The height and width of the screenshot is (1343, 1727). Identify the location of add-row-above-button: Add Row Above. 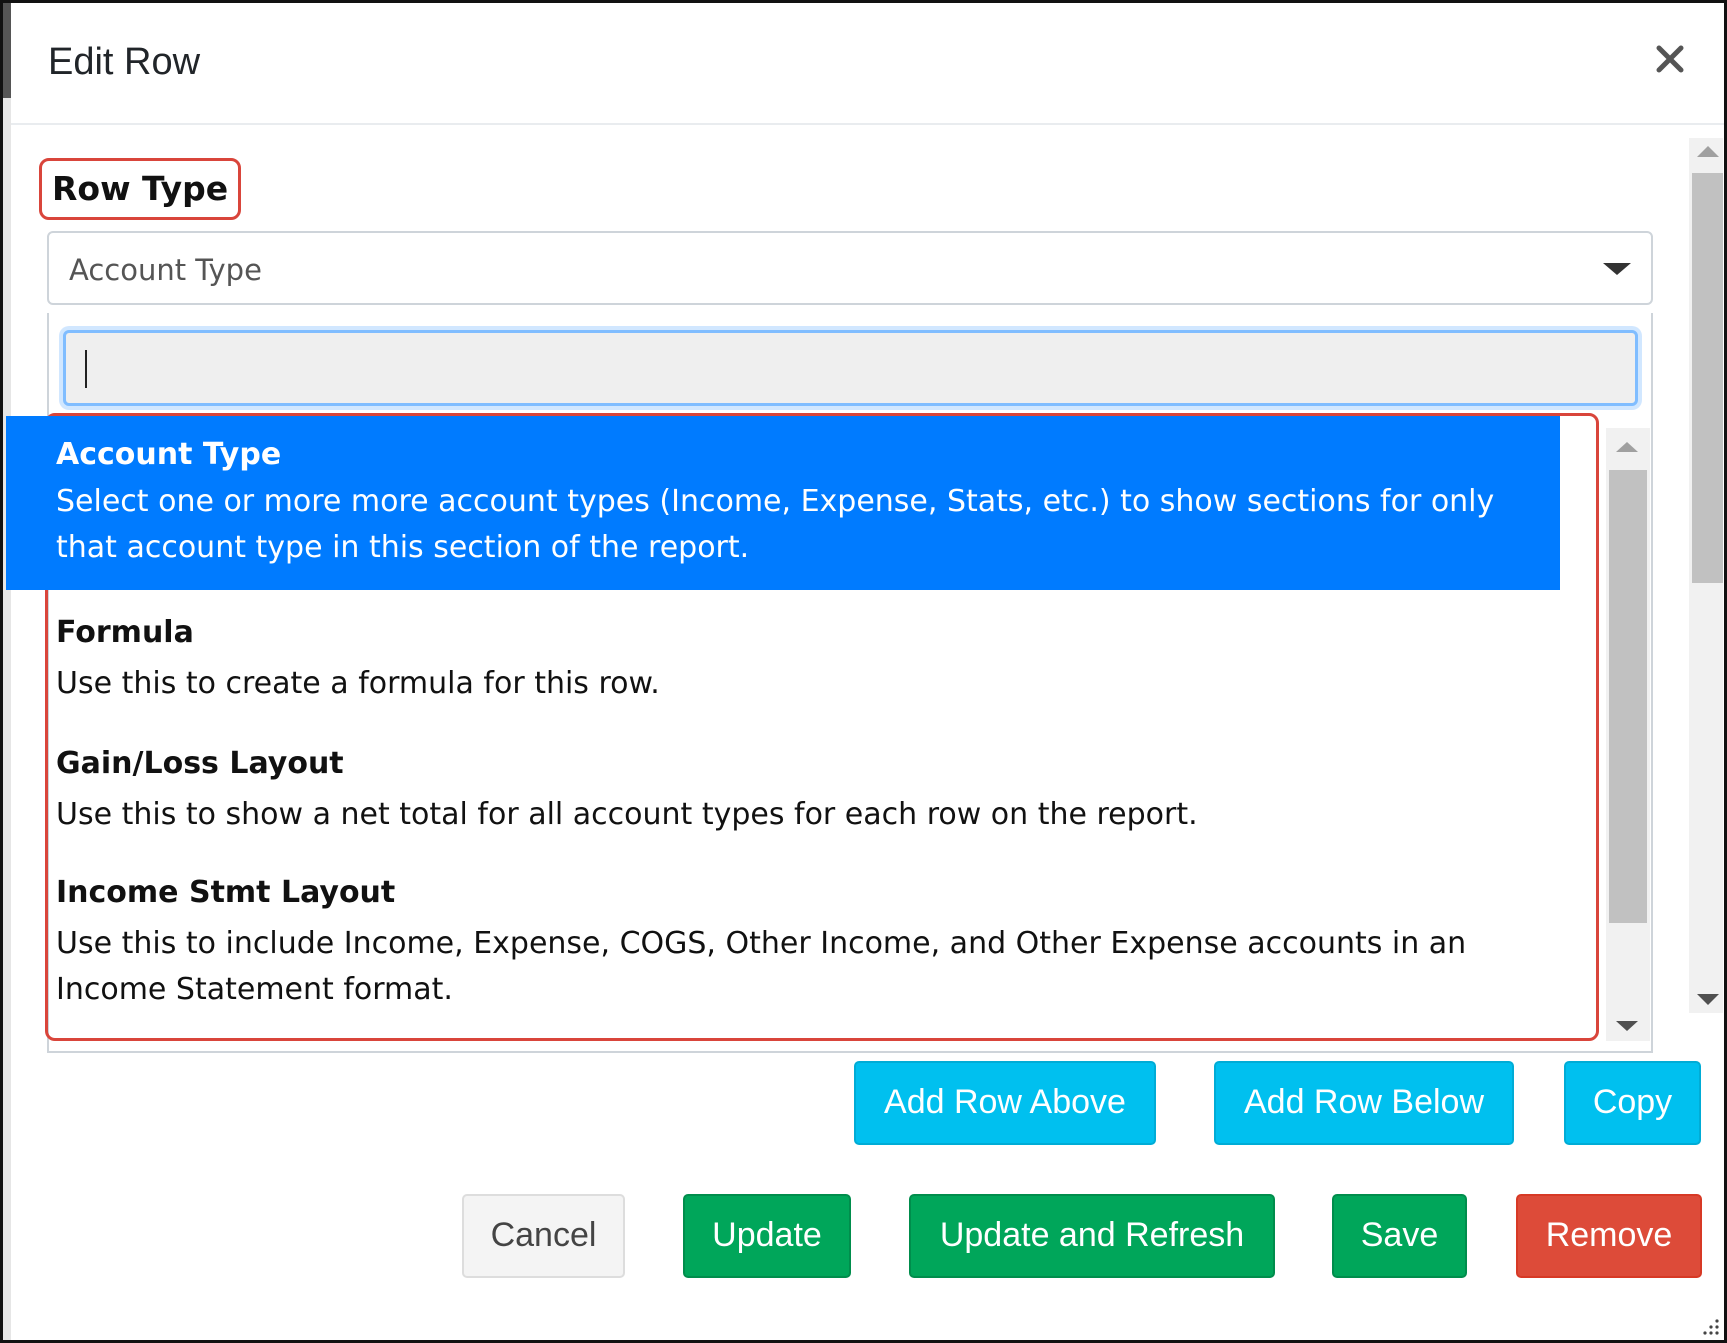
(1005, 1103).